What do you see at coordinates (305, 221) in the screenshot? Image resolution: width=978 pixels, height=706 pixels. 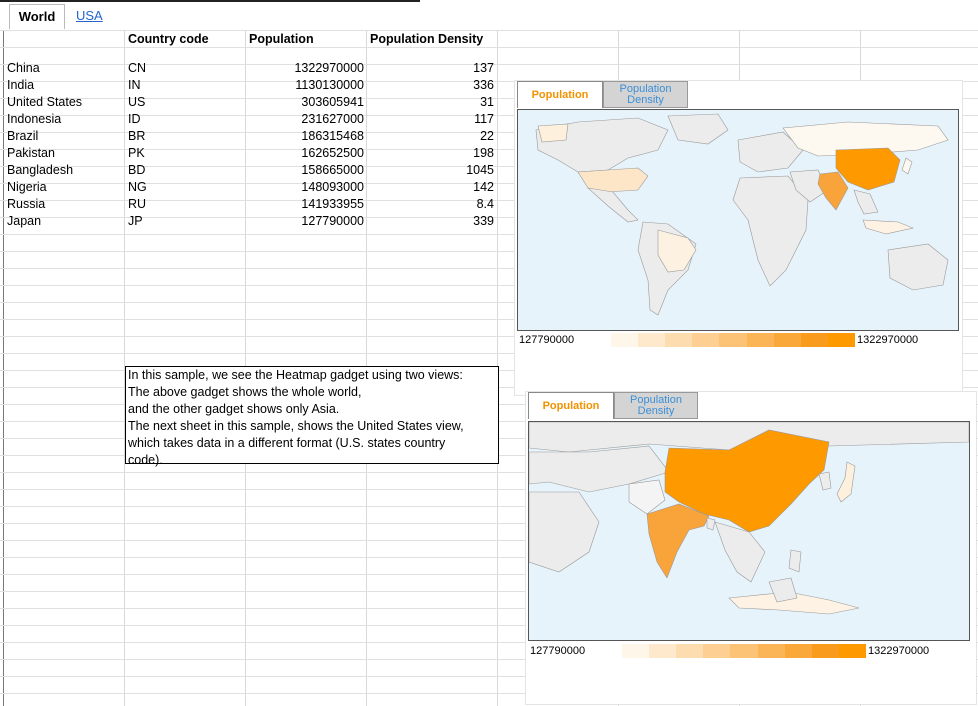 I see `cell-population: 127790000` at bounding box center [305, 221].